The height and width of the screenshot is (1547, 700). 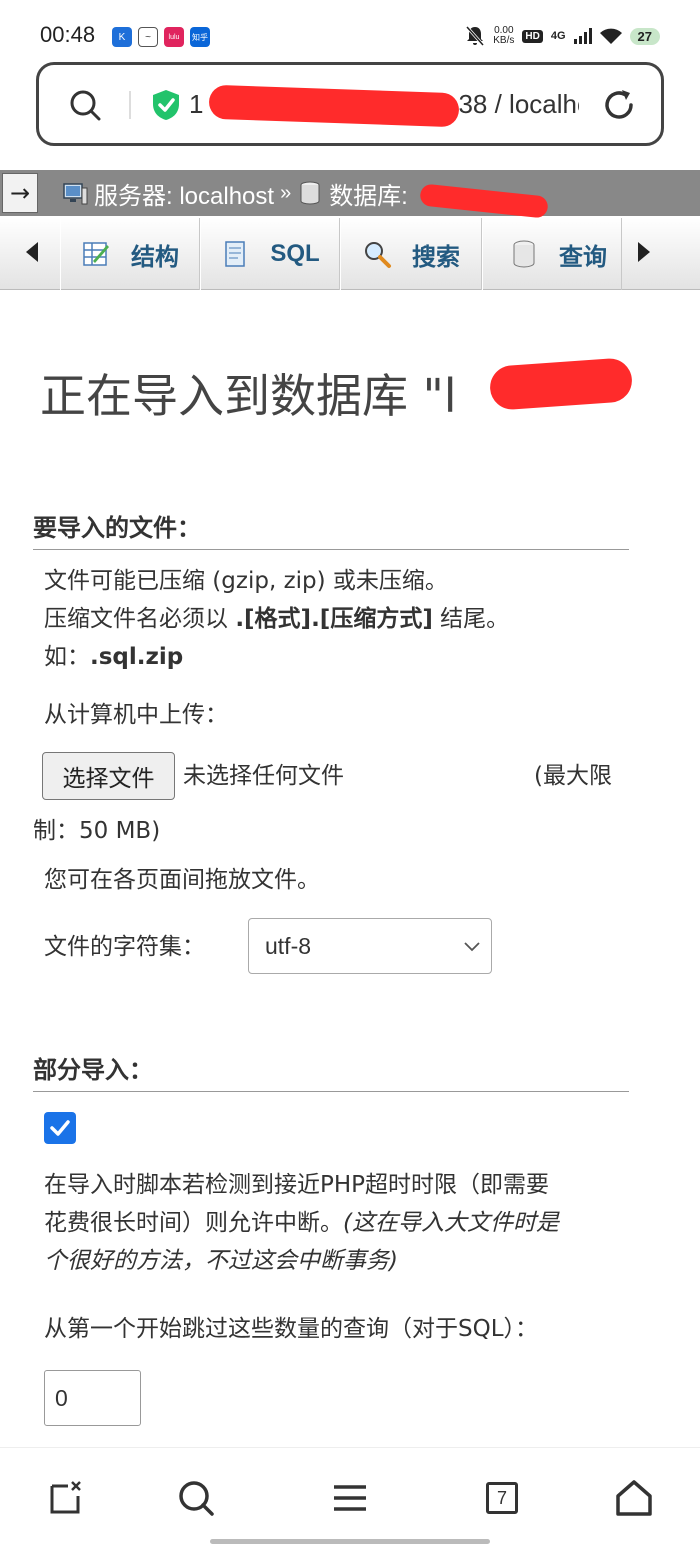 I want to click on app-k-icon: K, so click(x=122, y=37).